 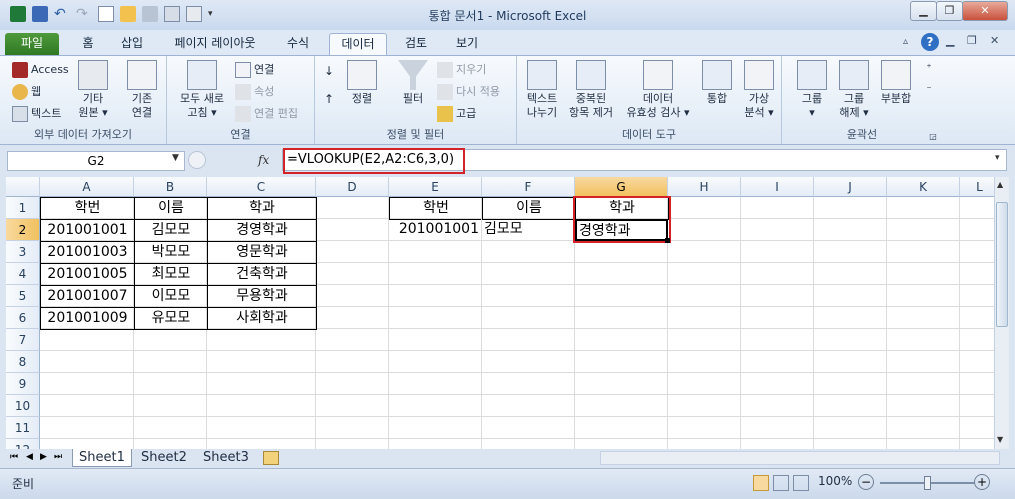 I want to click on first-sheet-icon: ⏮, so click(x=14, y=457).